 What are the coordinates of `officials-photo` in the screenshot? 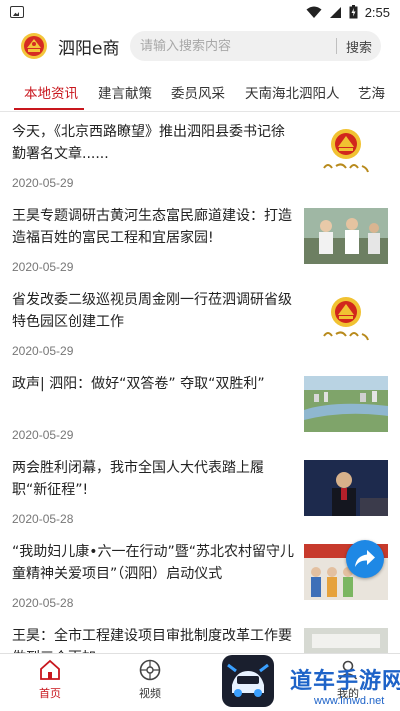 It's located at (346, 236).